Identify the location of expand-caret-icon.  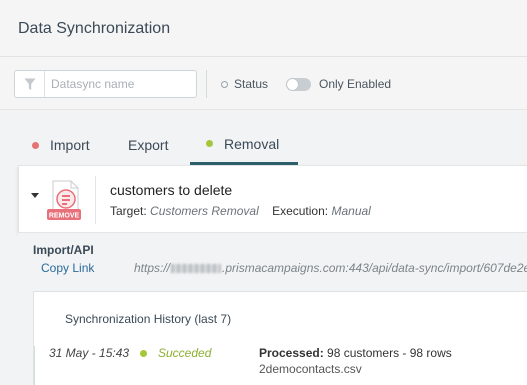
(35, 195).